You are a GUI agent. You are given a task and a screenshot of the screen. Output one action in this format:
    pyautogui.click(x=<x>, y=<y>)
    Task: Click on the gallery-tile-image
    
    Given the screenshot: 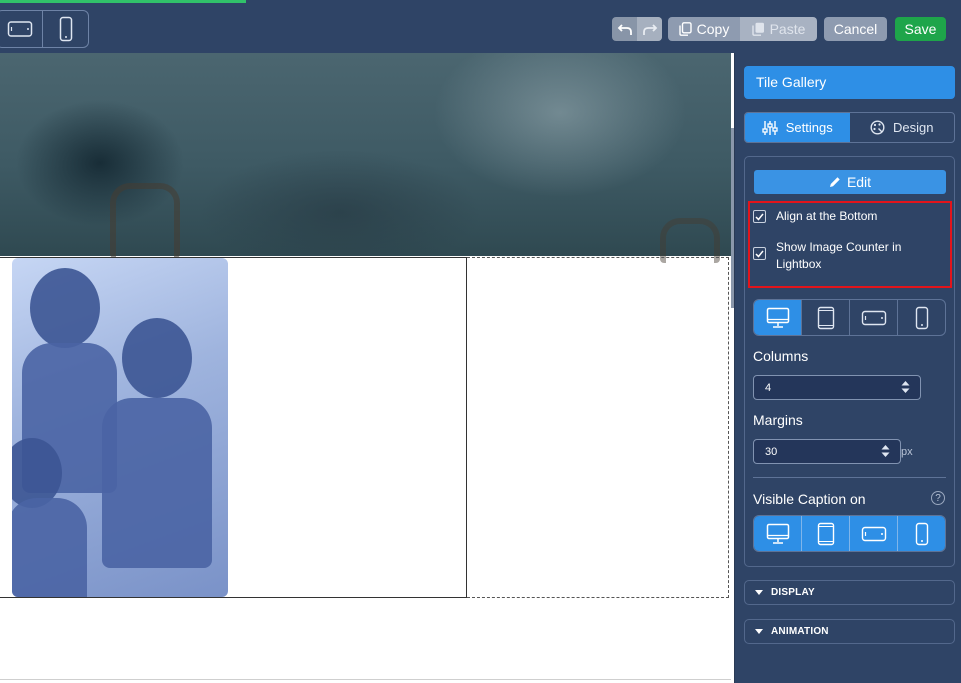 What is the action you would take?
    pyautogui.click(x=120, y=427)
    